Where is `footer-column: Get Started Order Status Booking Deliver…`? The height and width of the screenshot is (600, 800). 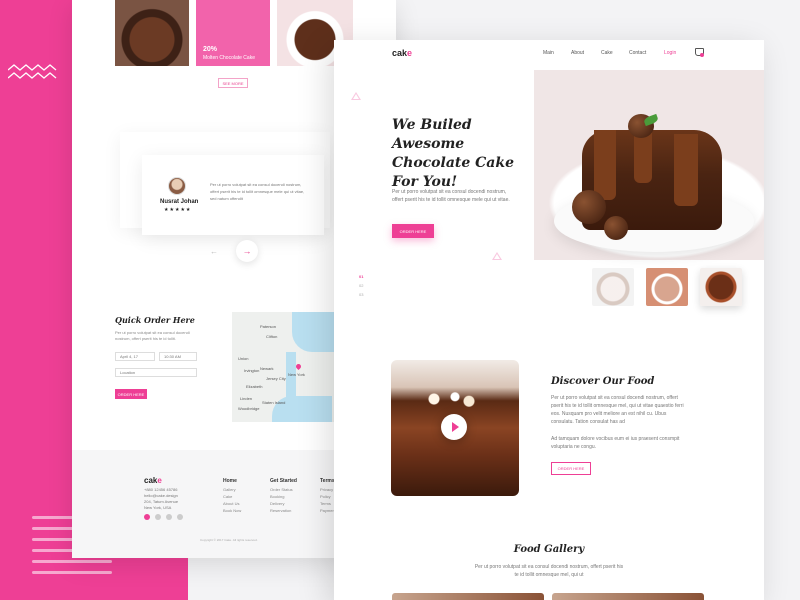
footer-column: Get Started Order Status Booking Deliver… is located at coordinates (283, 496).